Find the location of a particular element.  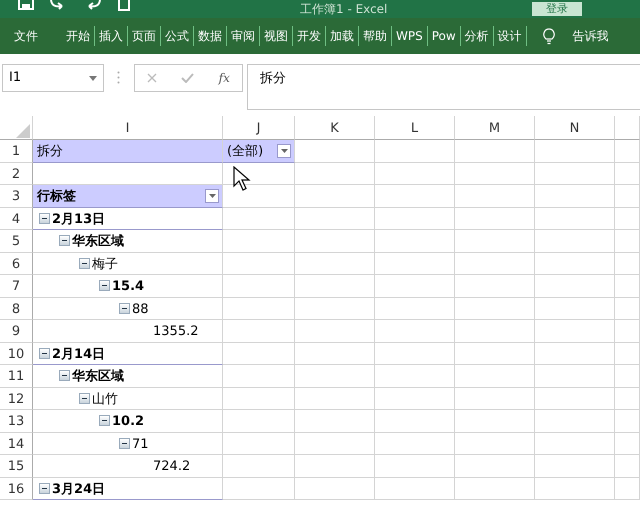

check-icon is located at coordinates (187, 78).